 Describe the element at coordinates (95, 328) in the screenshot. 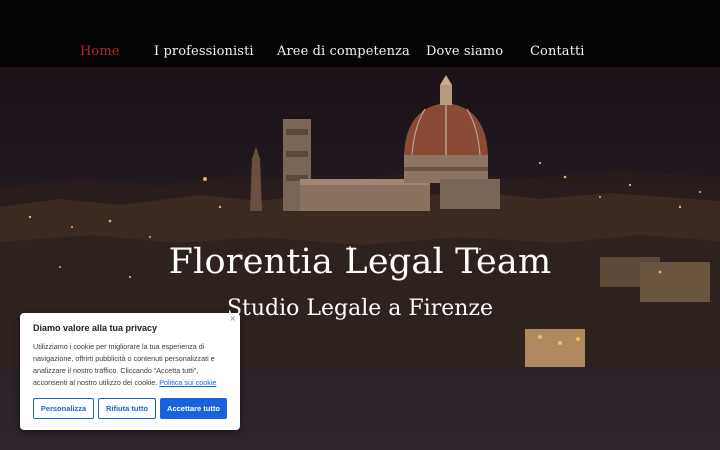

I see `cookie-banner-title: Diamo valore alla tua privacy` at that location.